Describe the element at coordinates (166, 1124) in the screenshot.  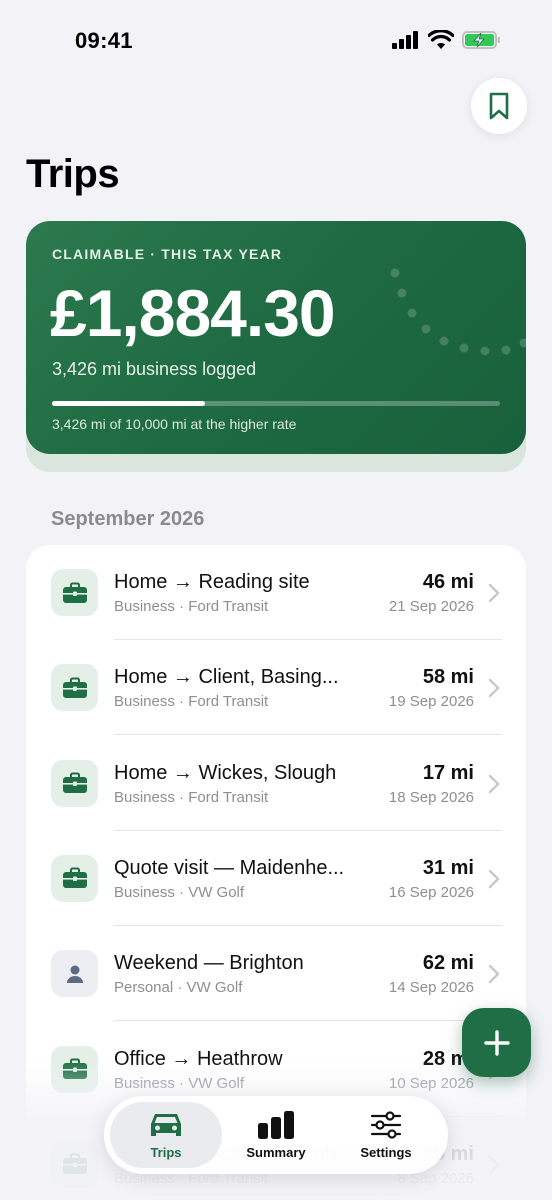
I see `car-icon` at that location.